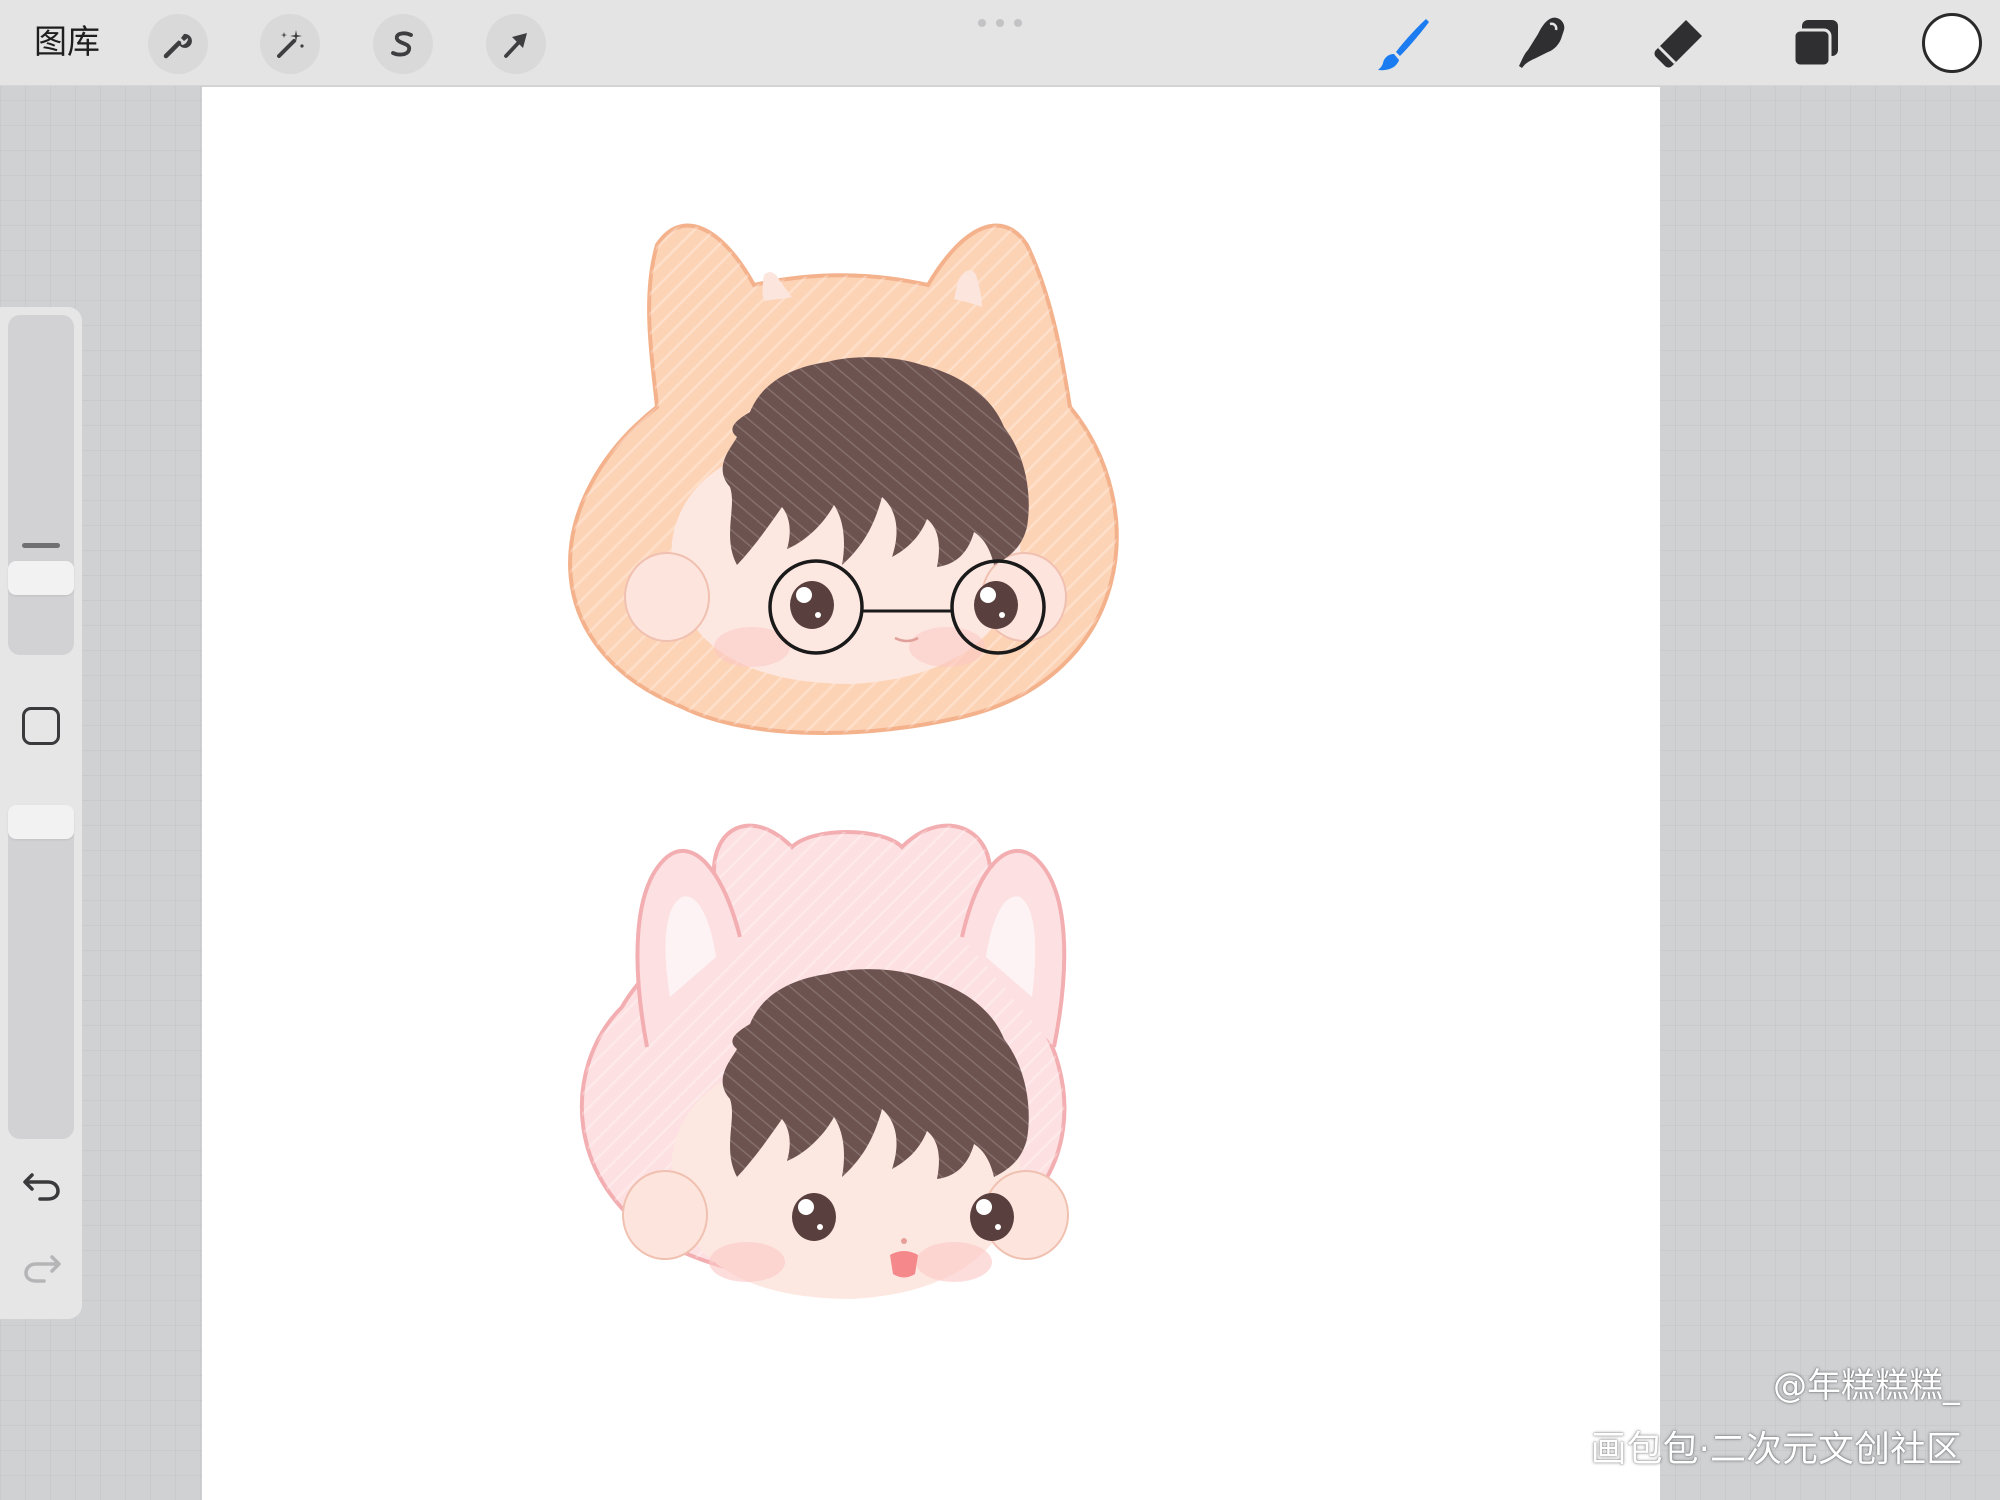 The image size is (2000, 1500). I want to click on watermark-user: @年糕糕糕_, so click(1866, 1386).